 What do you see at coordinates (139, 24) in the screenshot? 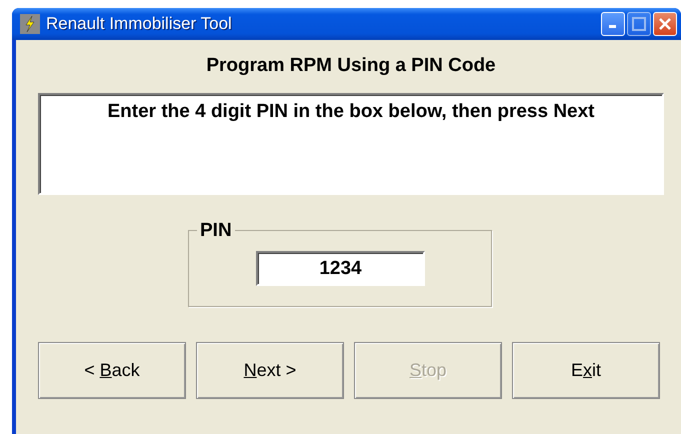
I see `window-title: Renault Immobiliser Tool` at bounding box center [139, 24].